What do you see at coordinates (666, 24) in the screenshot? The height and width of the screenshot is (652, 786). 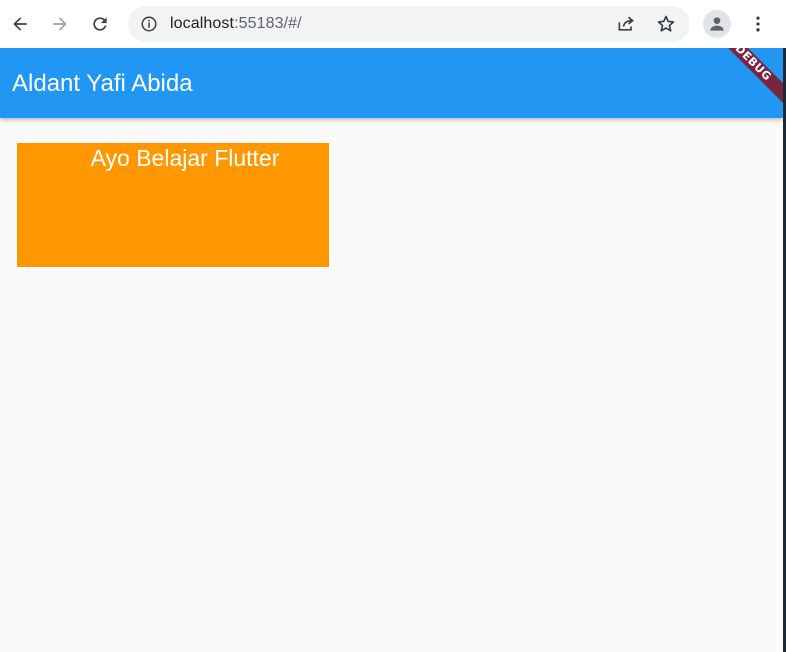 I see `star-icon` at bounding box center [666, 24].